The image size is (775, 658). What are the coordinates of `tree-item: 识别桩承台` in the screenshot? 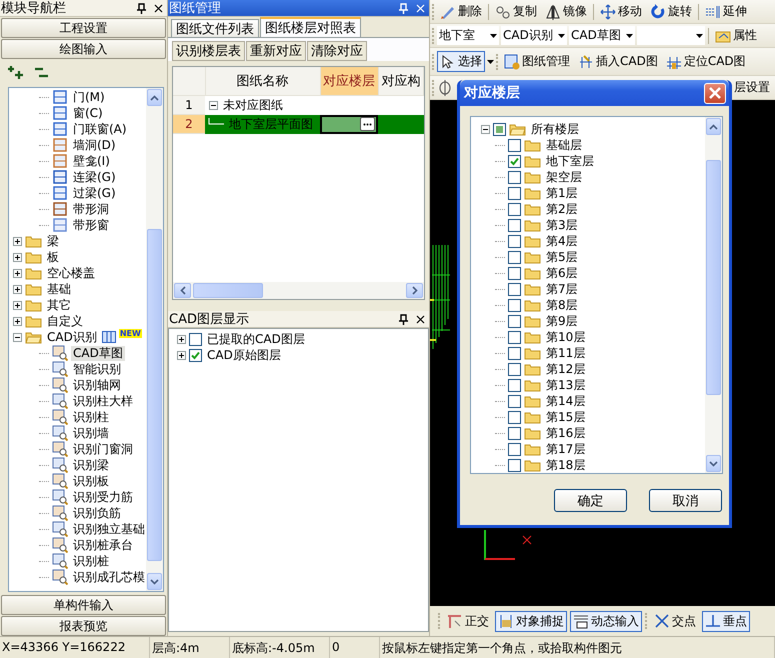 It's located at (103, 545).